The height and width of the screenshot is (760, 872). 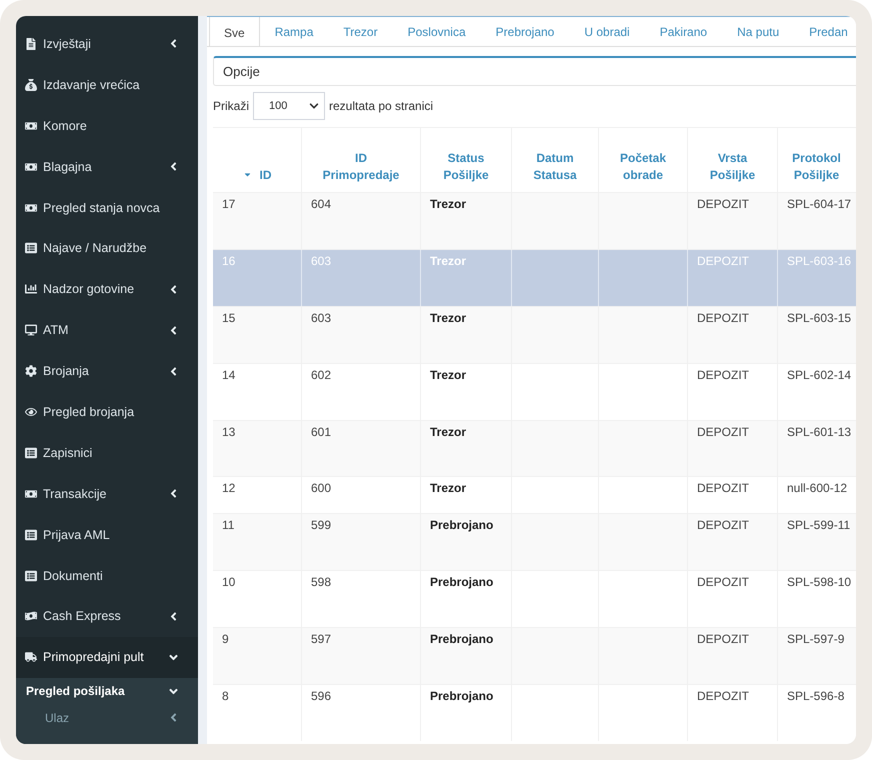 I want to click on sidebar-item: Nadzor gotovine, so click(x=107, y=289).